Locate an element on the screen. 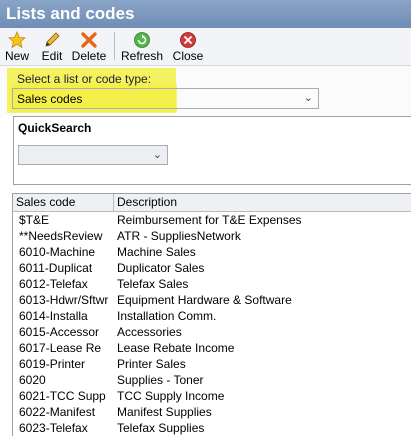  toolbar-separator is located at coordinates (114, 46).